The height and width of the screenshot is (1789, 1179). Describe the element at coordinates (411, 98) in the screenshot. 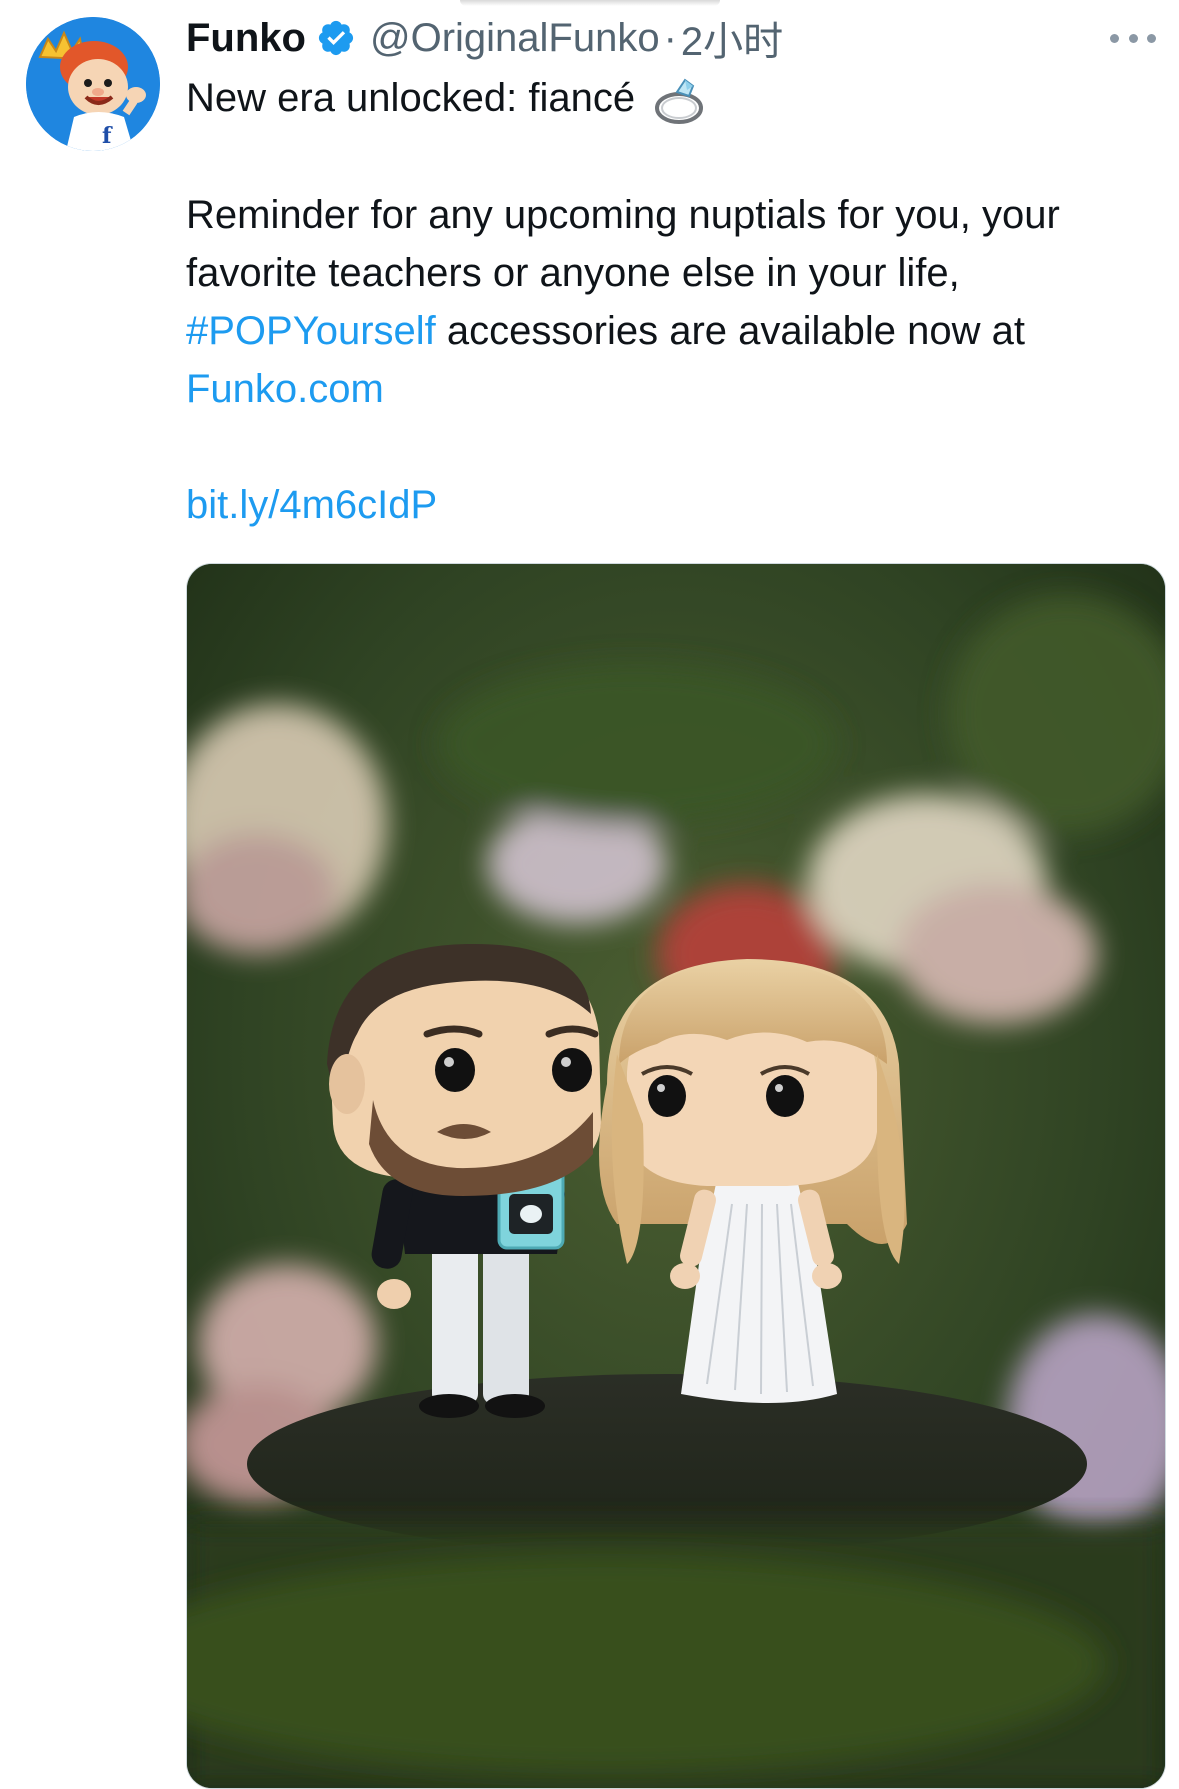

I see `tweet-first-line: New era unlocked: fiancé` at that location.